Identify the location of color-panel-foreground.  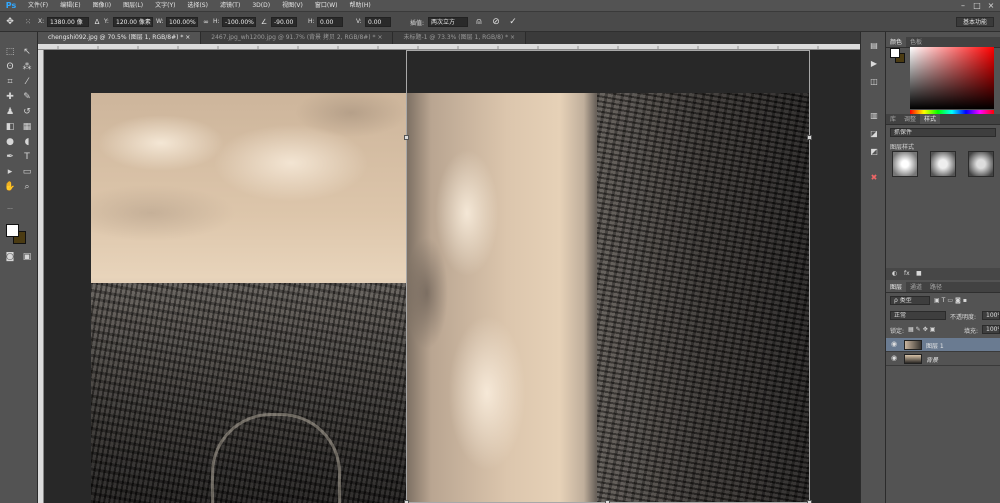
(895, 53).